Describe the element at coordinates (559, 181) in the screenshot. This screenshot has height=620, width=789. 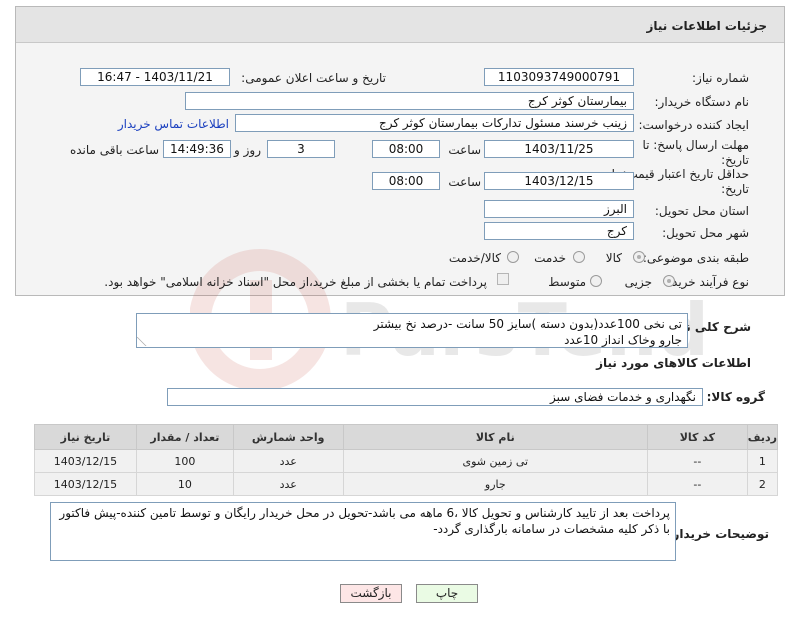
I see `price-date-field: 1403/12/15` at that location.